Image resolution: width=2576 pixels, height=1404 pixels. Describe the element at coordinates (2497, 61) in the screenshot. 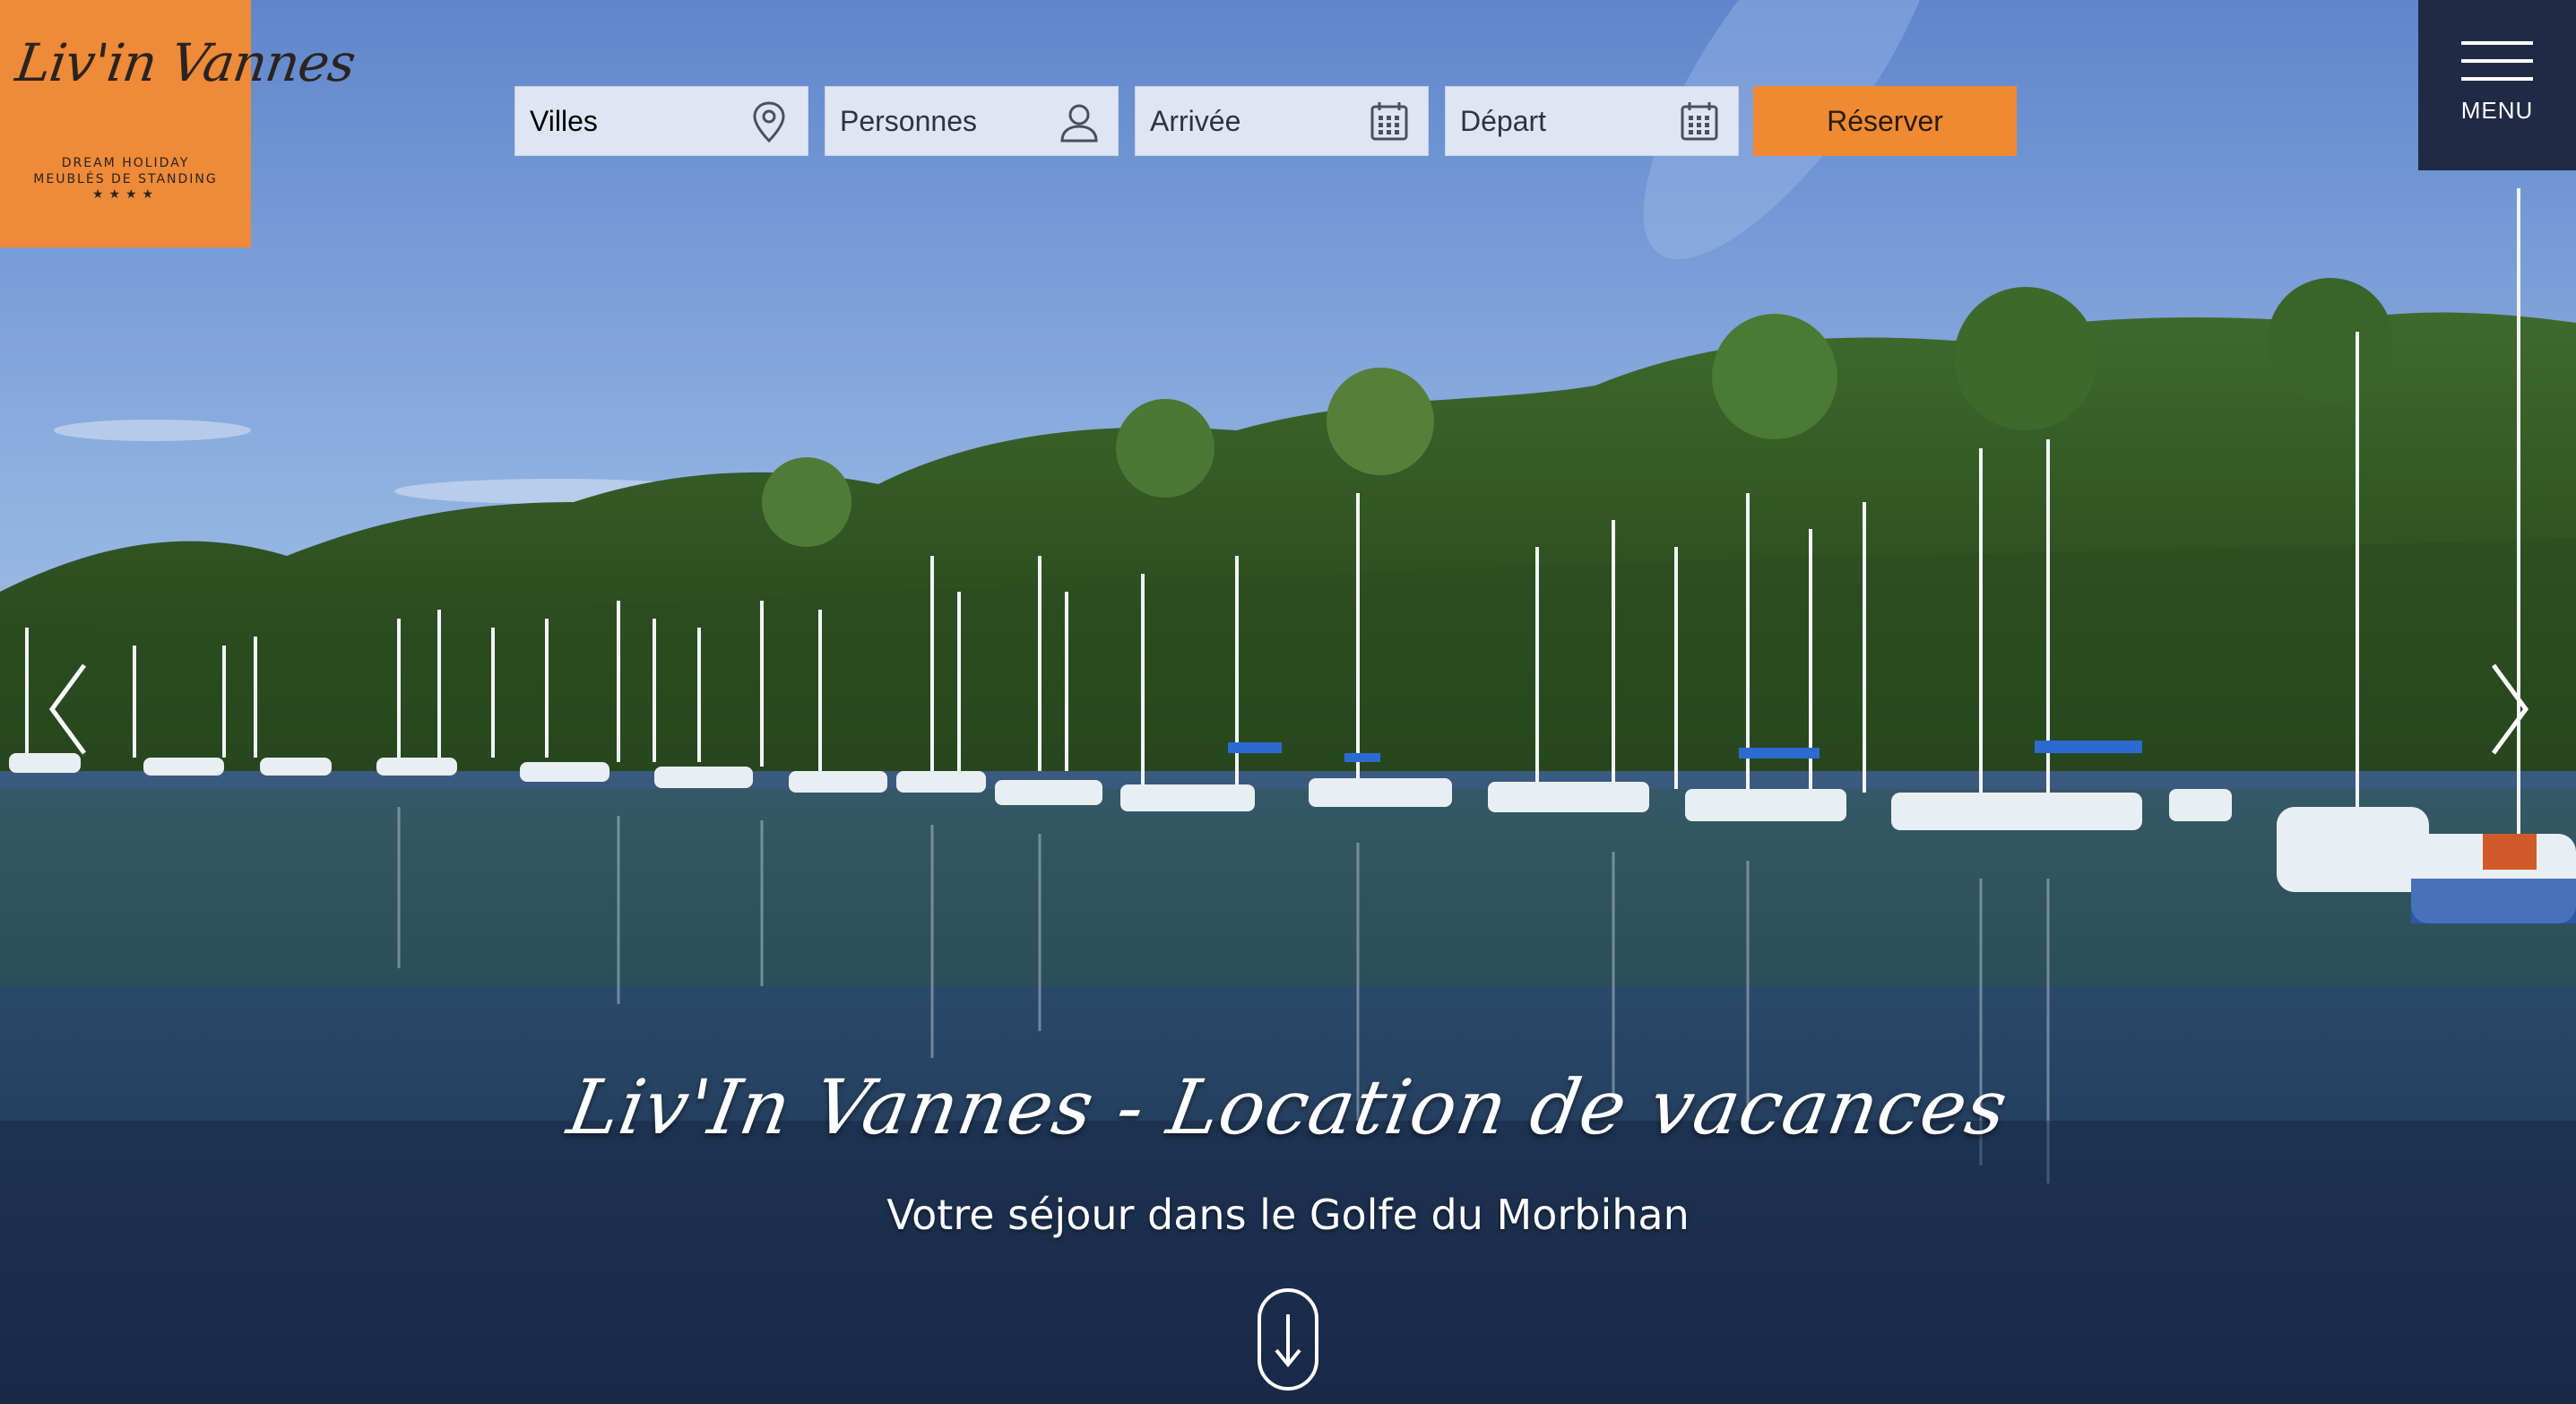

I see `hamburger-icon` at that location.